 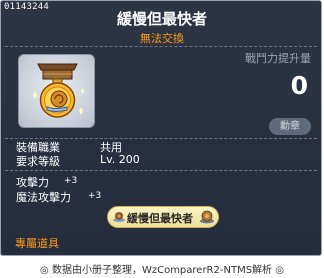 I want to click on exclusive-label: 專屬道具, so click(x=37, y=243).